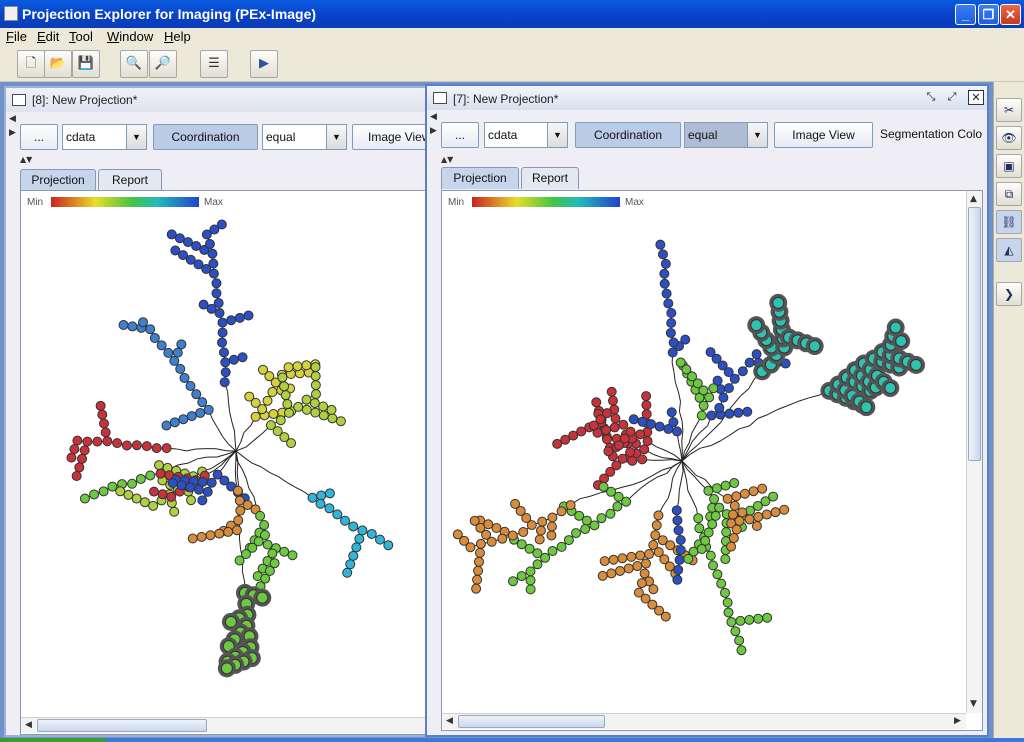 Image resolution: width=1024 pixels, height=742 pixels. What do you see at coordinates (58, 64) in the screenshot?
I see `open-button: 📂` at bounding box center [58, 64].